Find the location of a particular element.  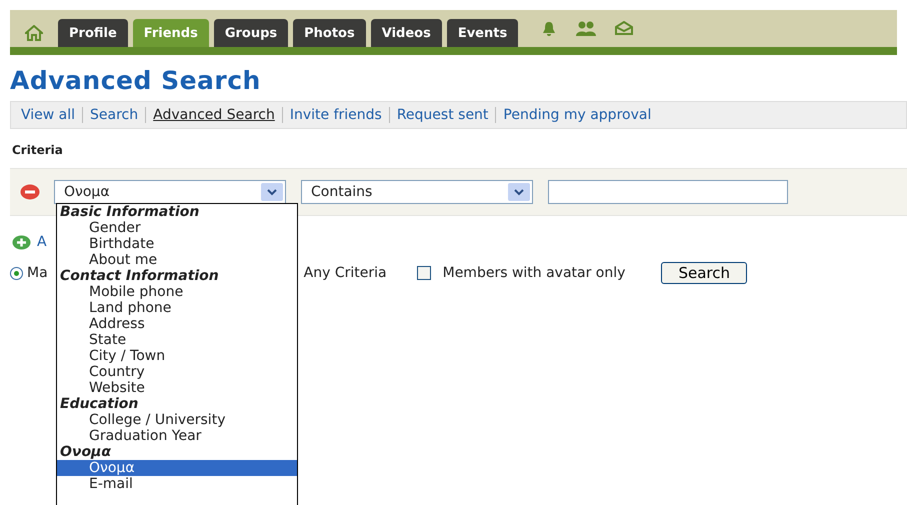

page-title: Advanced Search is located at coordinates (136, 81).